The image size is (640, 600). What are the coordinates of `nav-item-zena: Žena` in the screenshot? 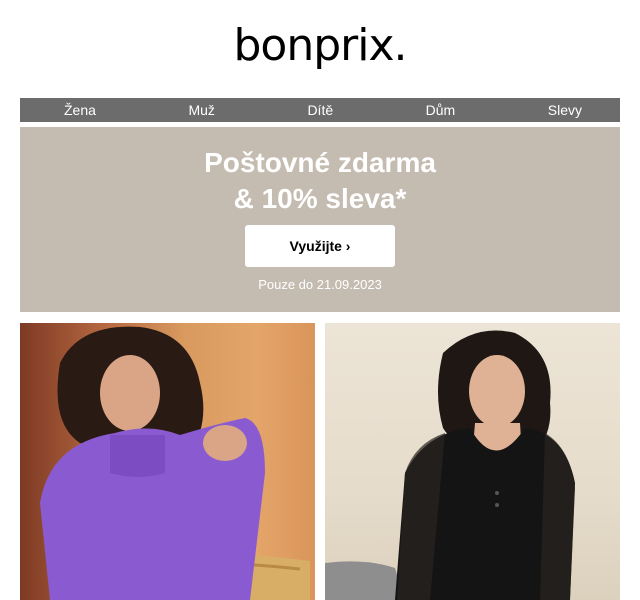 It's located at (80, 110).